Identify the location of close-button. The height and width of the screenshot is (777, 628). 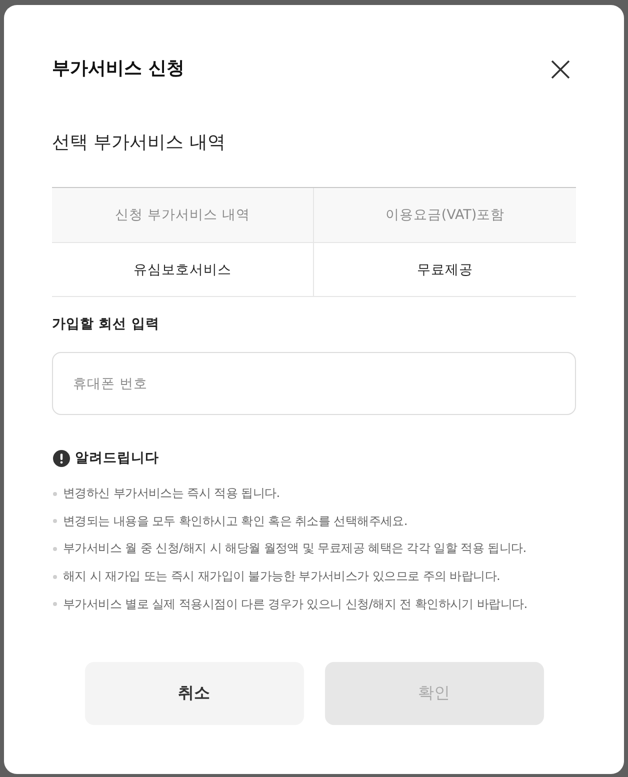
(560, 69).